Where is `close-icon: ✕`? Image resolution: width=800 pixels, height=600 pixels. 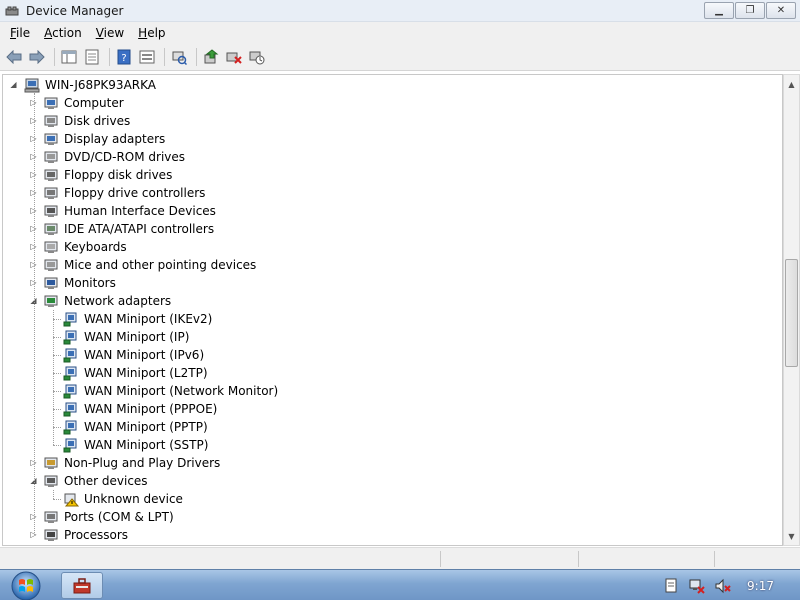
close-icon: ✕ is located at coordinates (781, 10).